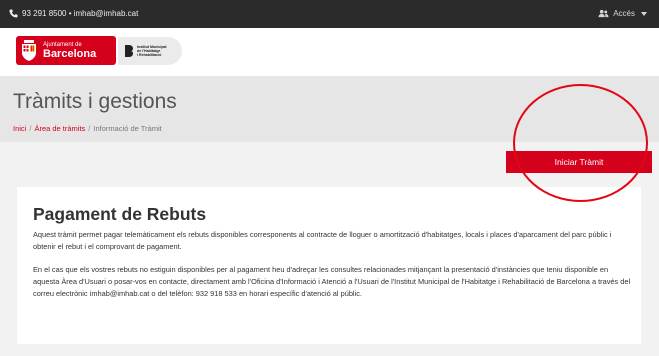 The width and height of the screenshot is (659, 356). What do you see at coordinates (129, 51) in the screenshot?
I see `imhab-mark-icon` at bounding box center [129, 51].